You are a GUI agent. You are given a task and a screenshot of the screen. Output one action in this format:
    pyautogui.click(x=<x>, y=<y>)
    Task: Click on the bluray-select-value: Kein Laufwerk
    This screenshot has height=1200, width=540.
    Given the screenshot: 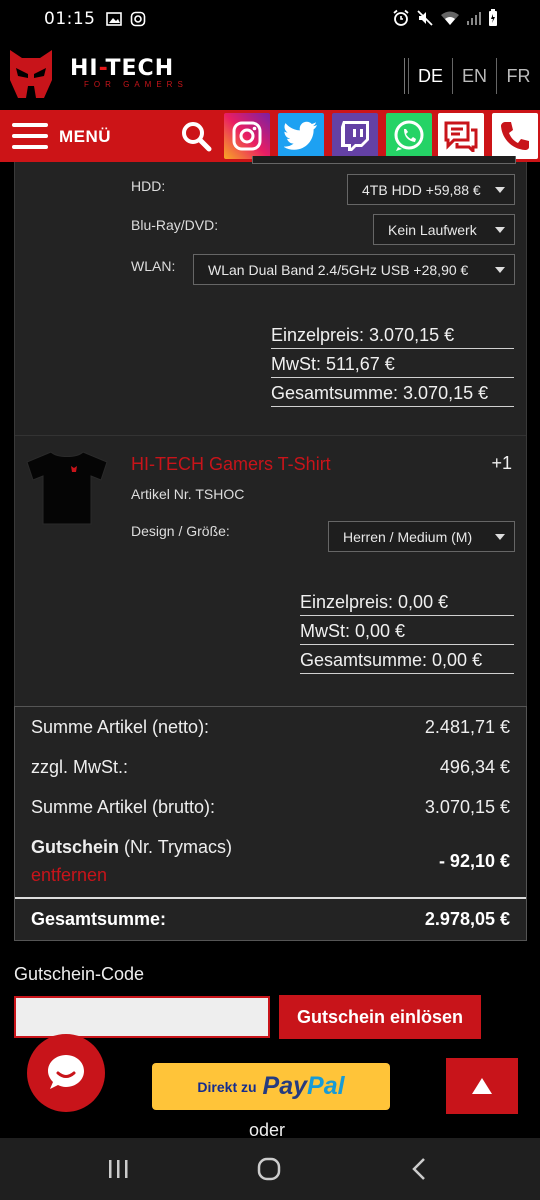 What is the action you would take?
    pyautogui.click(x=432, y=229)
    